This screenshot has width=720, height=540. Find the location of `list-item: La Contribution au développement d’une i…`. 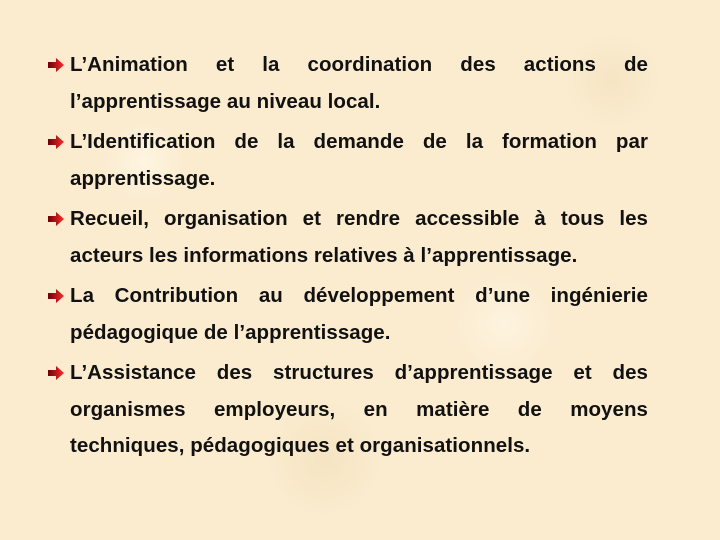

list-item: La Contribution au développement d’une i… is located at coordinates (346, 314).